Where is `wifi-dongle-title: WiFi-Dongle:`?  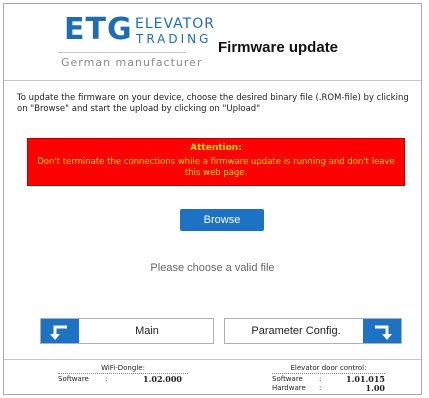
wifi-dongle-title: WiFi-Dongle: is located at coordinates (123, 369).